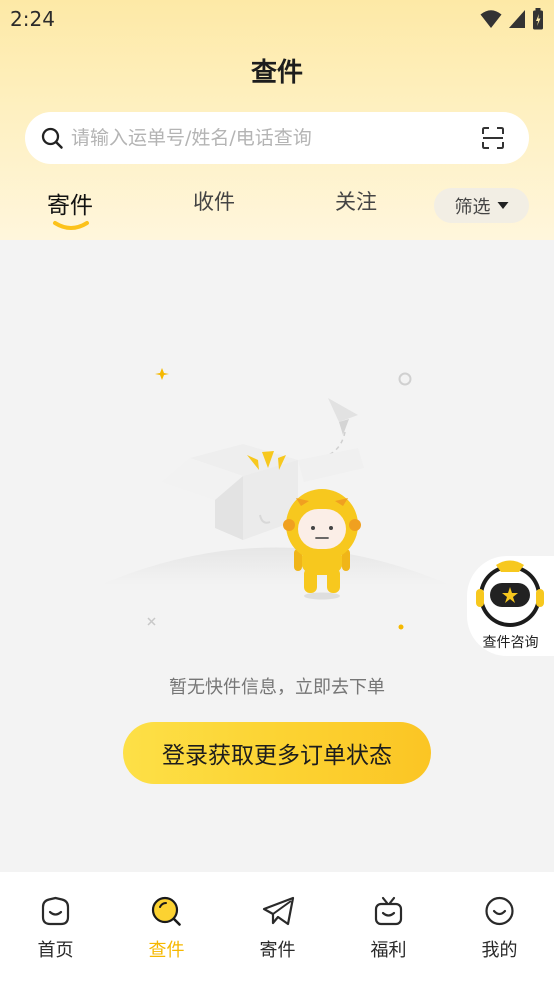 Image resolution: width=554 pixels, height=984 pixels. What do you see at coordinates (502, 205) in the screenshot?
I see `caret-down-icon` at bounding box center [502, 205].